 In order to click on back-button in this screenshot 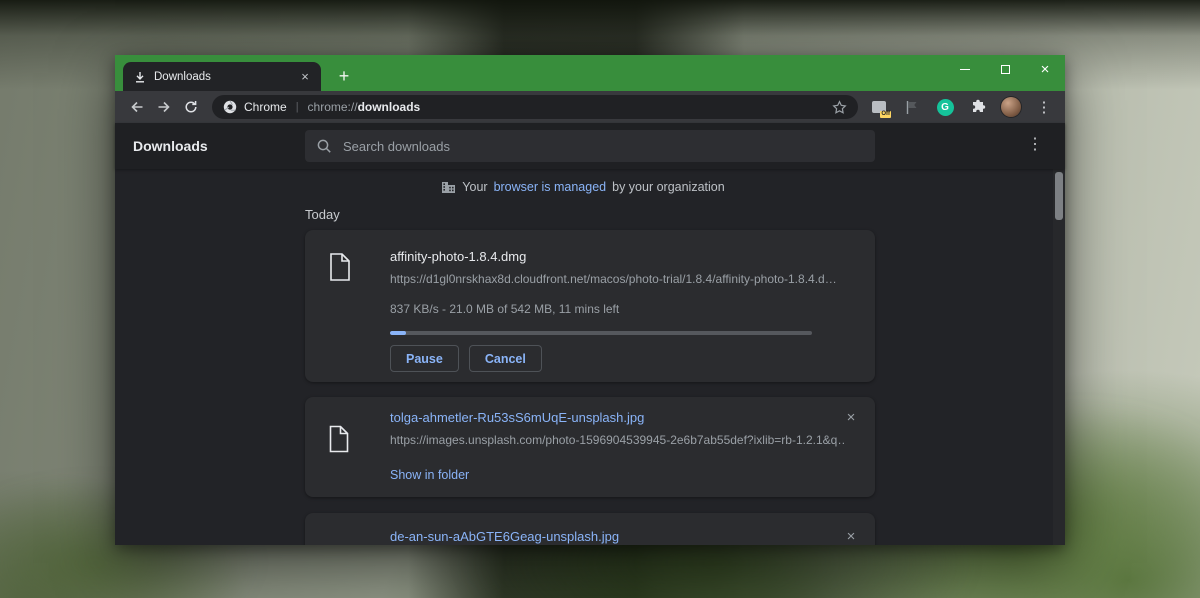, I will do `click(136, 107)`.